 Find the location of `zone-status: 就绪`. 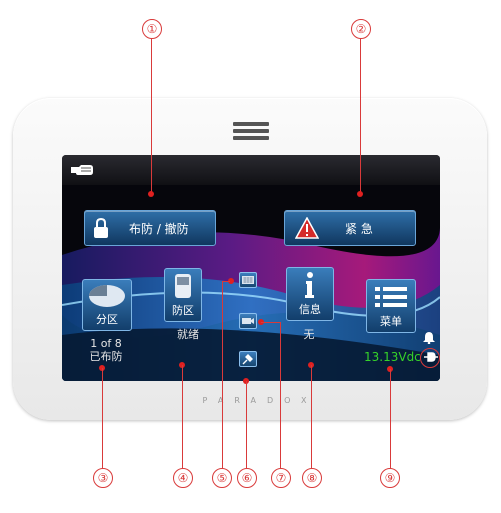

zone-status: 就绪 is located at coordinates (188, 334).